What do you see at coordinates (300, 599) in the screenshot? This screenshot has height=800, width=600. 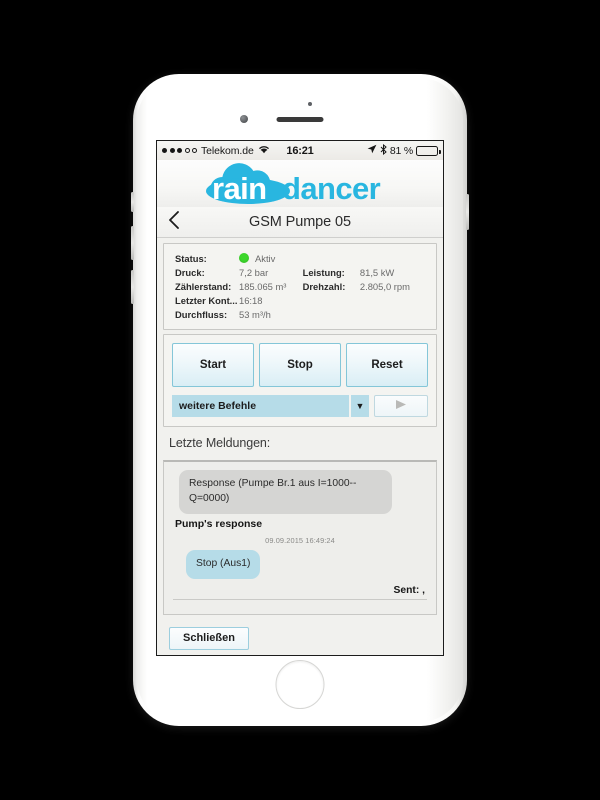 I see `divider` at bounding box center [300, 599].